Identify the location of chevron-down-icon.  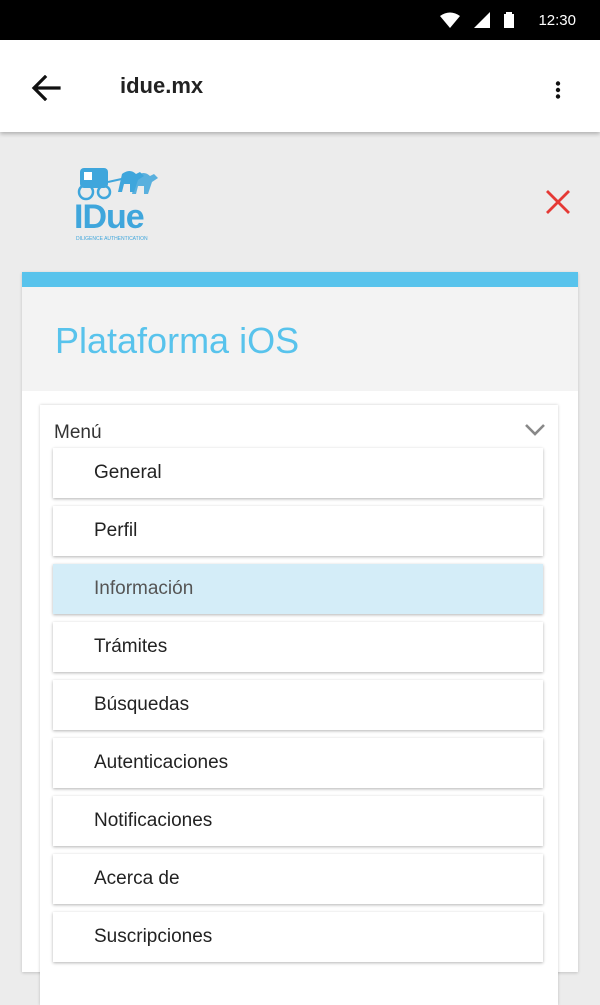
(535, 430).